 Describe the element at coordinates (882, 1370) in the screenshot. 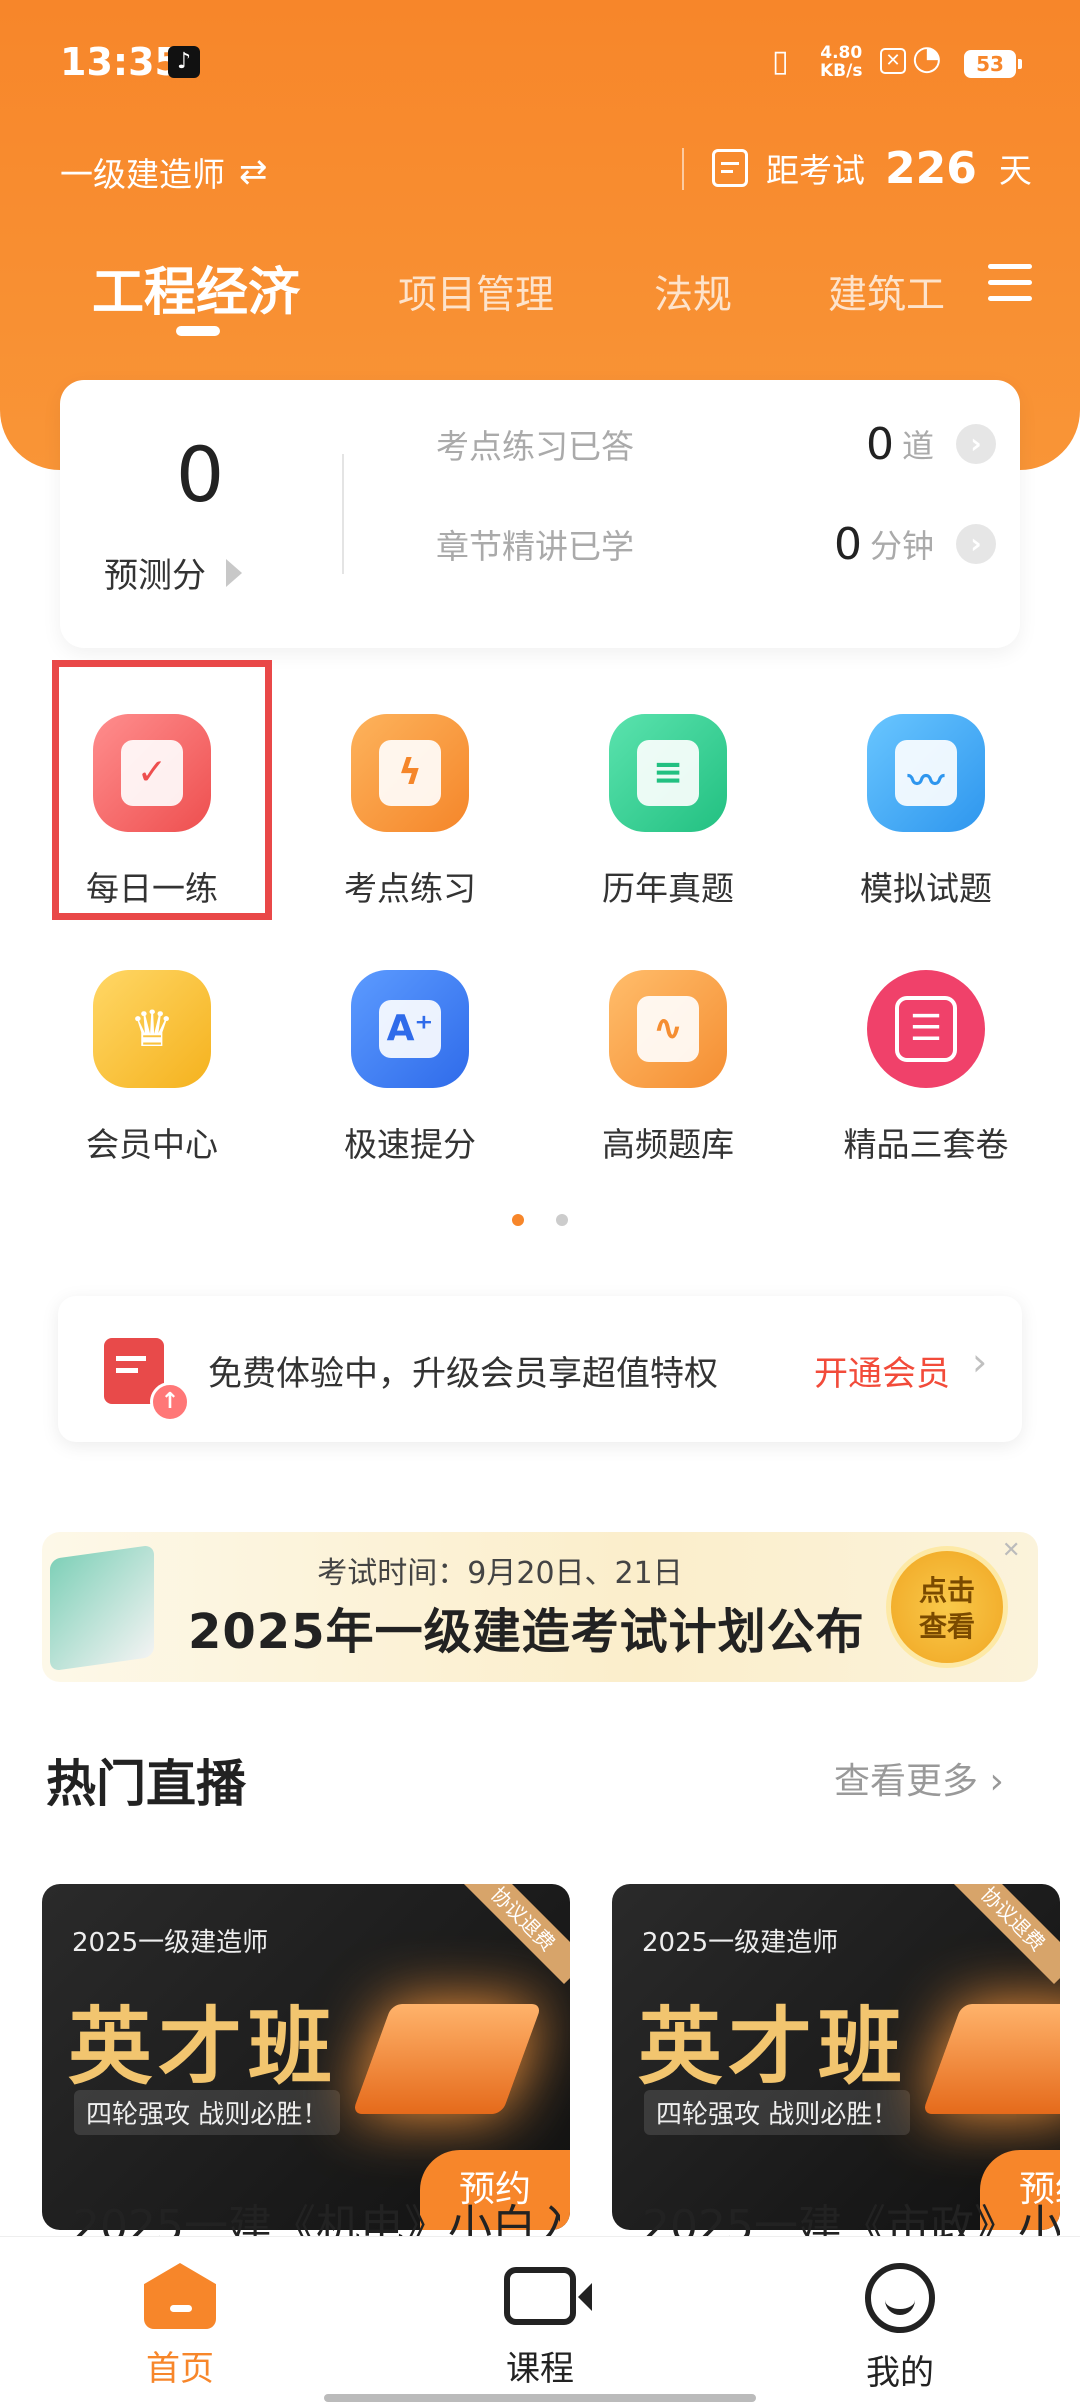

I see `open-vip-button: 开通会员` at that location.